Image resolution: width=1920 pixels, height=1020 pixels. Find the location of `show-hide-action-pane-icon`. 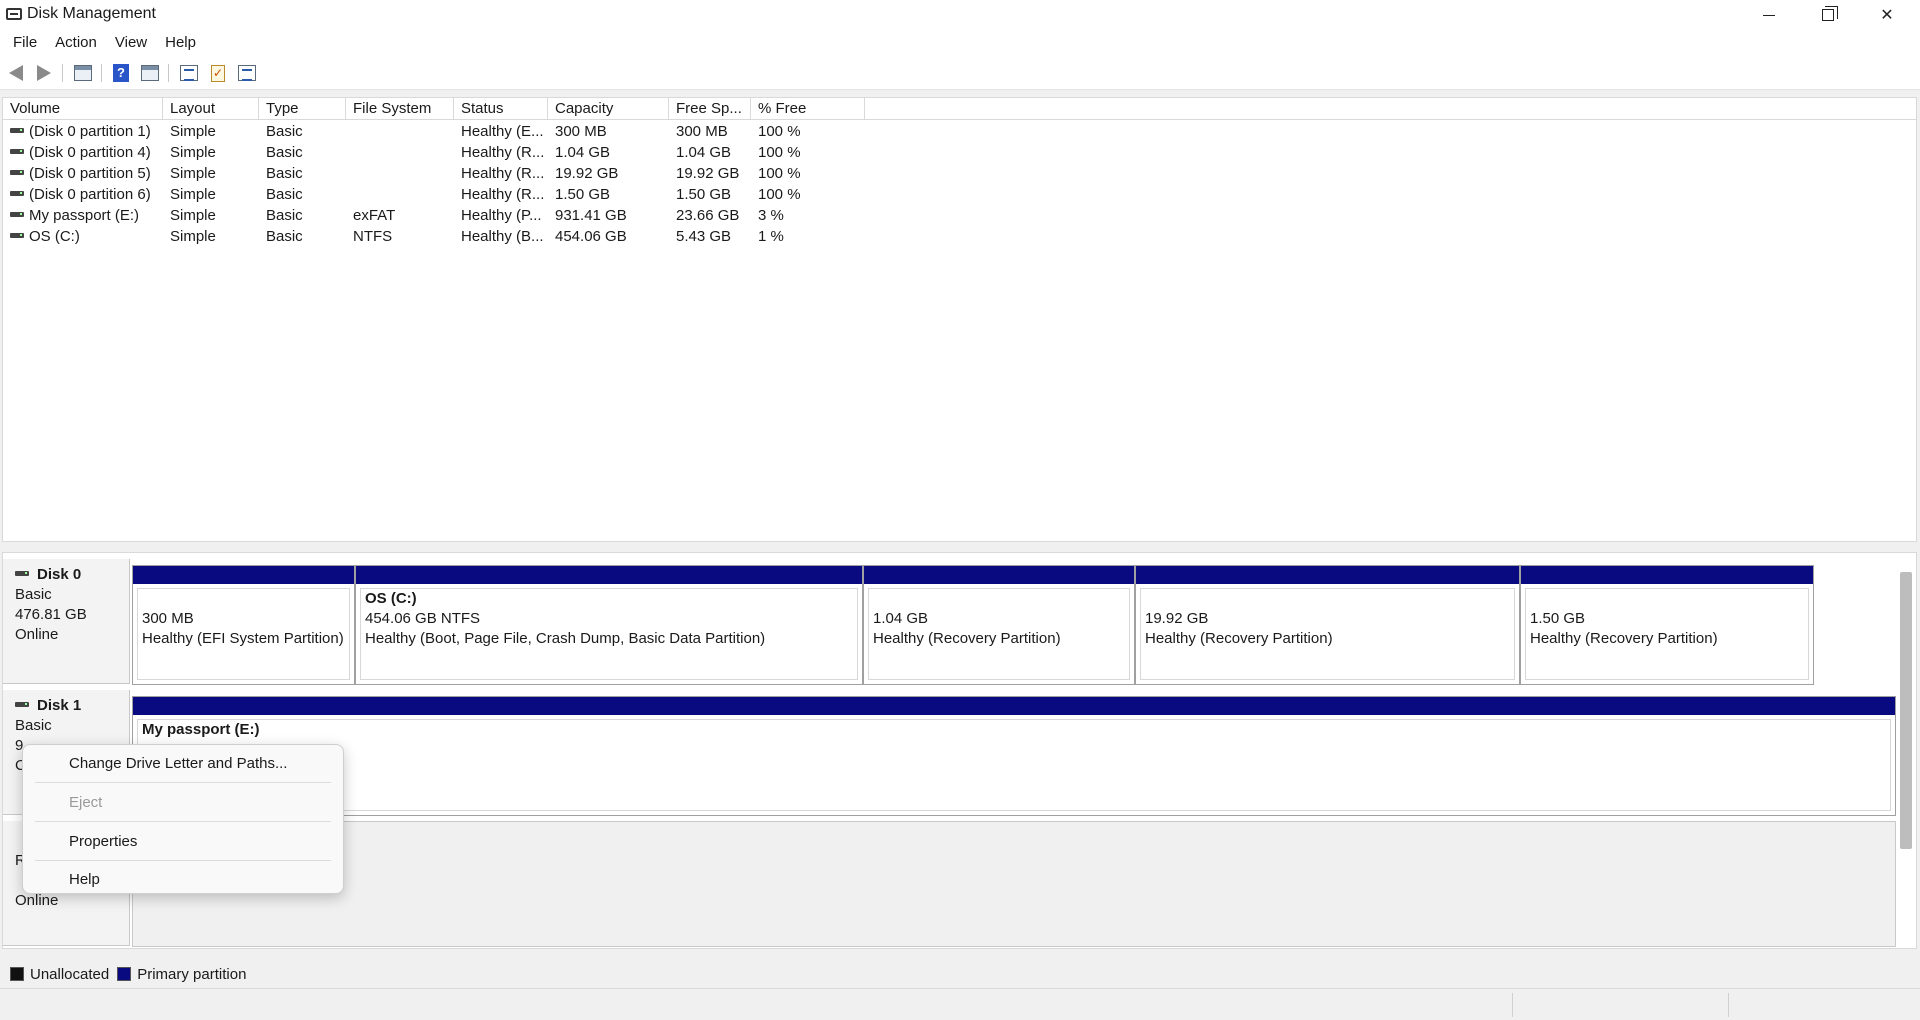

show-hide-action-pane-icon is located at coordinates (150, 73).